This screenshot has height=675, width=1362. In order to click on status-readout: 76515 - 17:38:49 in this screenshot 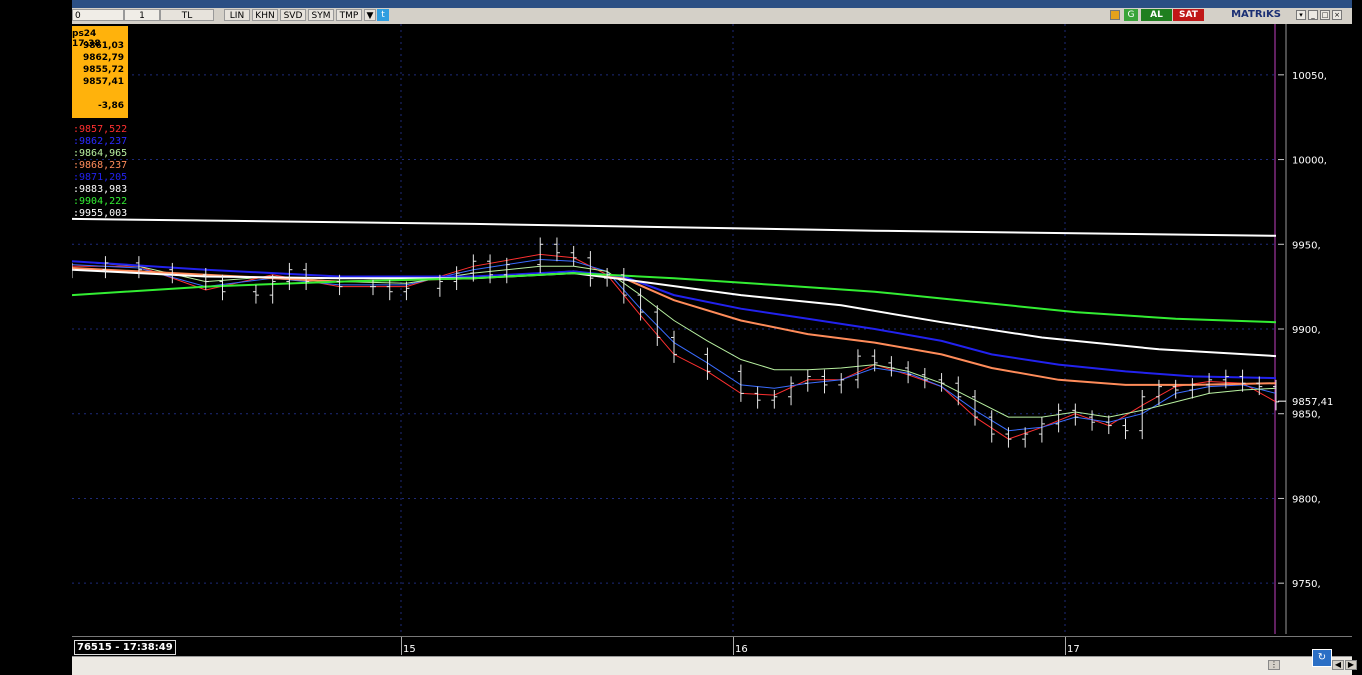, I will do `click(125, 647)`.